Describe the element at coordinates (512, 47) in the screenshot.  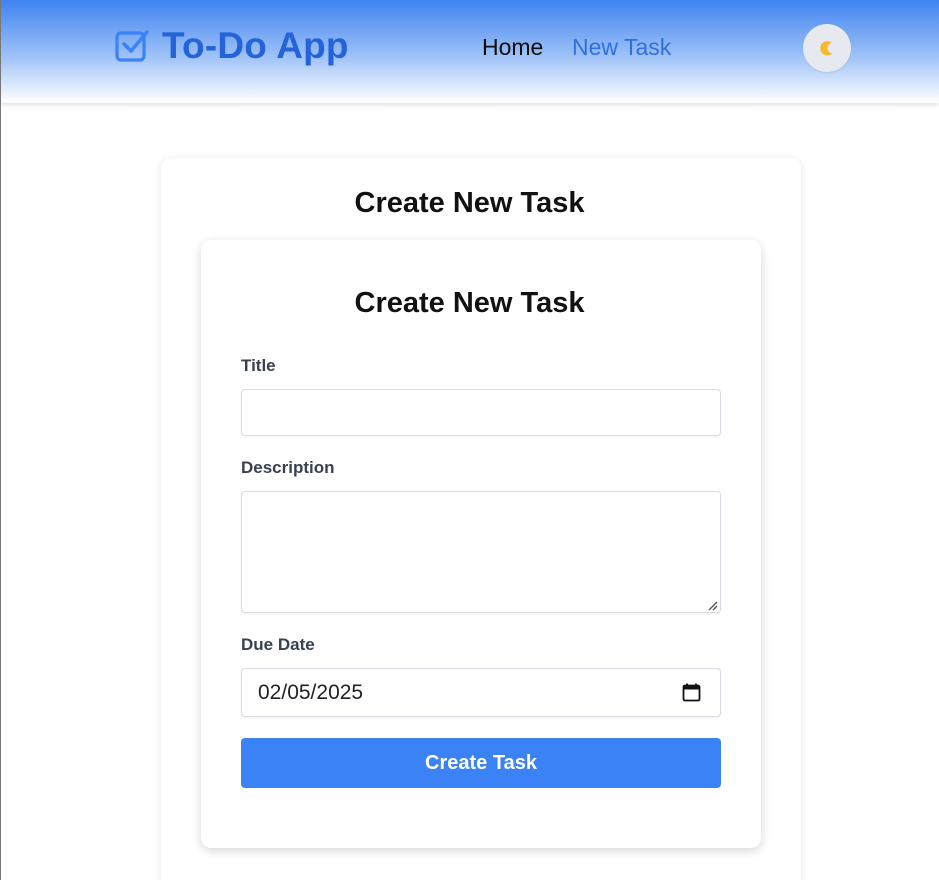
I see `nav-link-home: Home` at that location.